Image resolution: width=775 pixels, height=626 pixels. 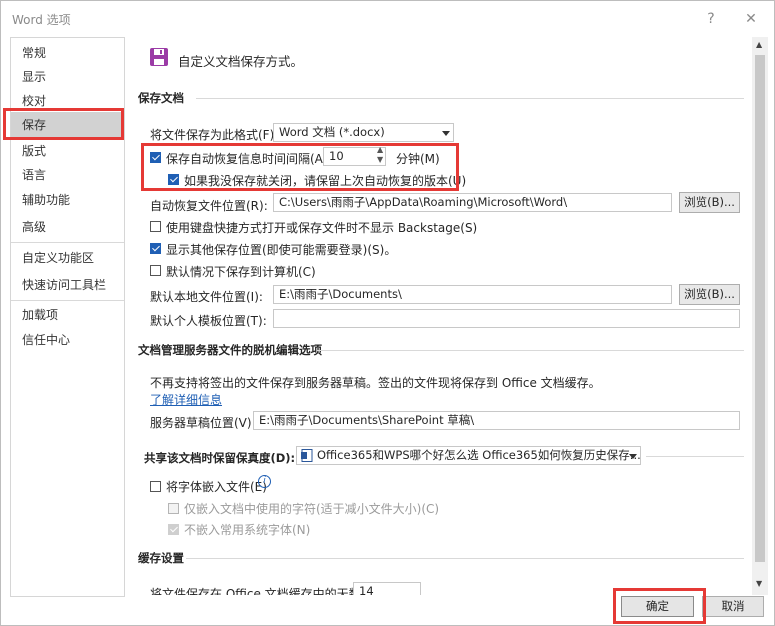 I want to click on drafts-path-value: E:\雨雨子\Documents\SharePoint 草稿\, so click(x=367, y=420).